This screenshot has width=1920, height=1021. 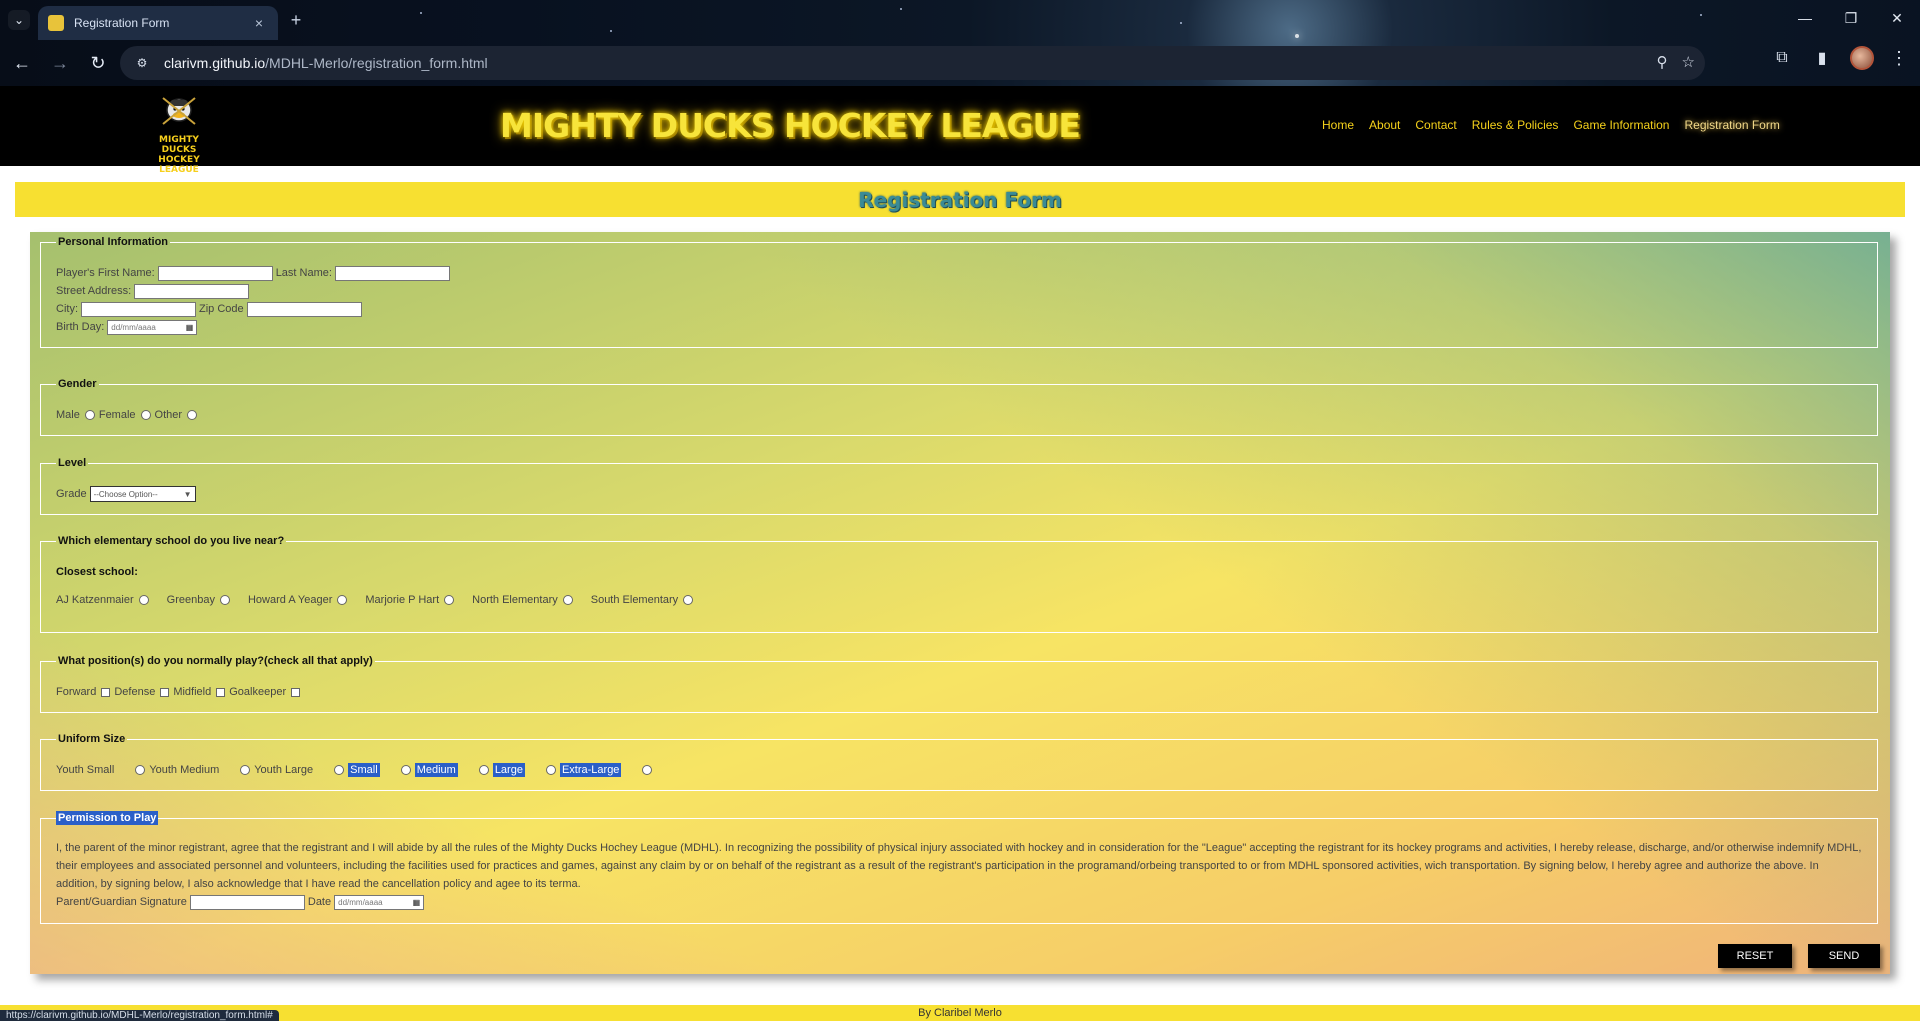 What do you see at coordinates (221, 692) in the screenshot?
I see `position-midfield-checkbox` at bounding box center [221, 692].